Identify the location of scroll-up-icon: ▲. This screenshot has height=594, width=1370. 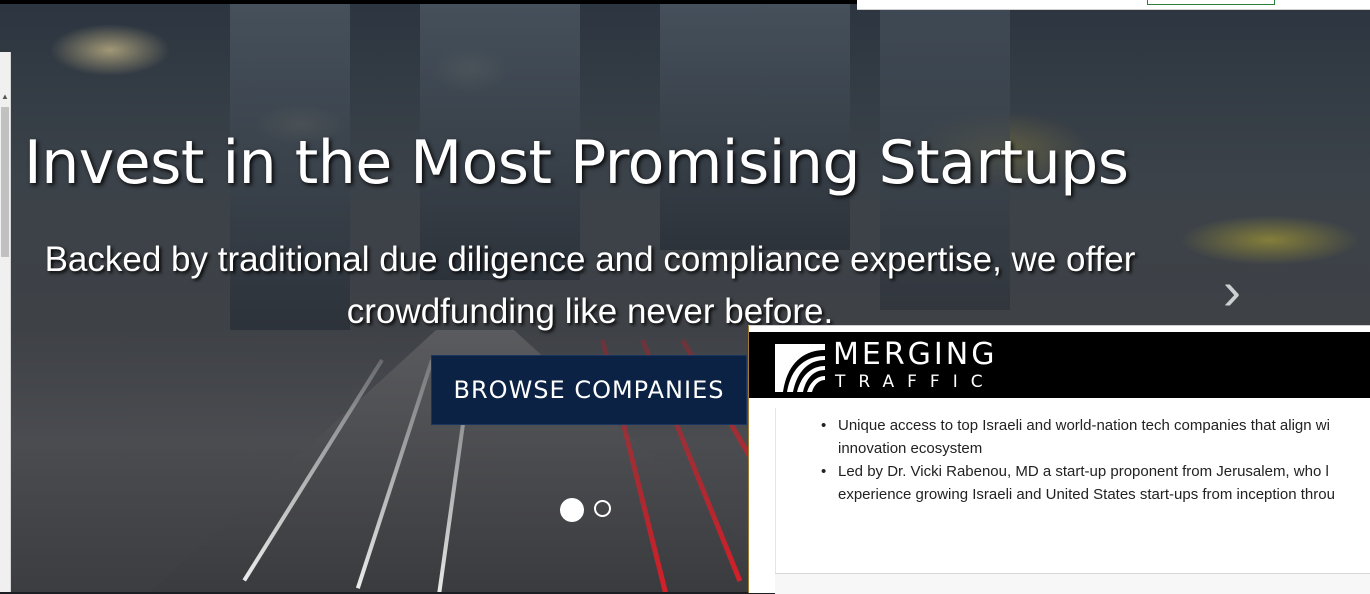
(5, 96).